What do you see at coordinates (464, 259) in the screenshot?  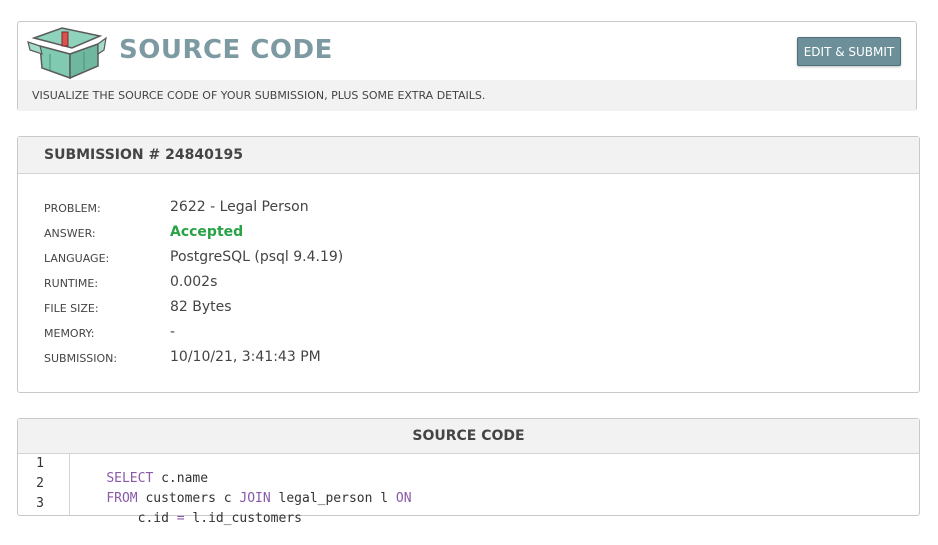 I see `detail-row-language: LANGUAGE: PostgreSQL (psql 9.4.19)` at bounding box center [464, 259].